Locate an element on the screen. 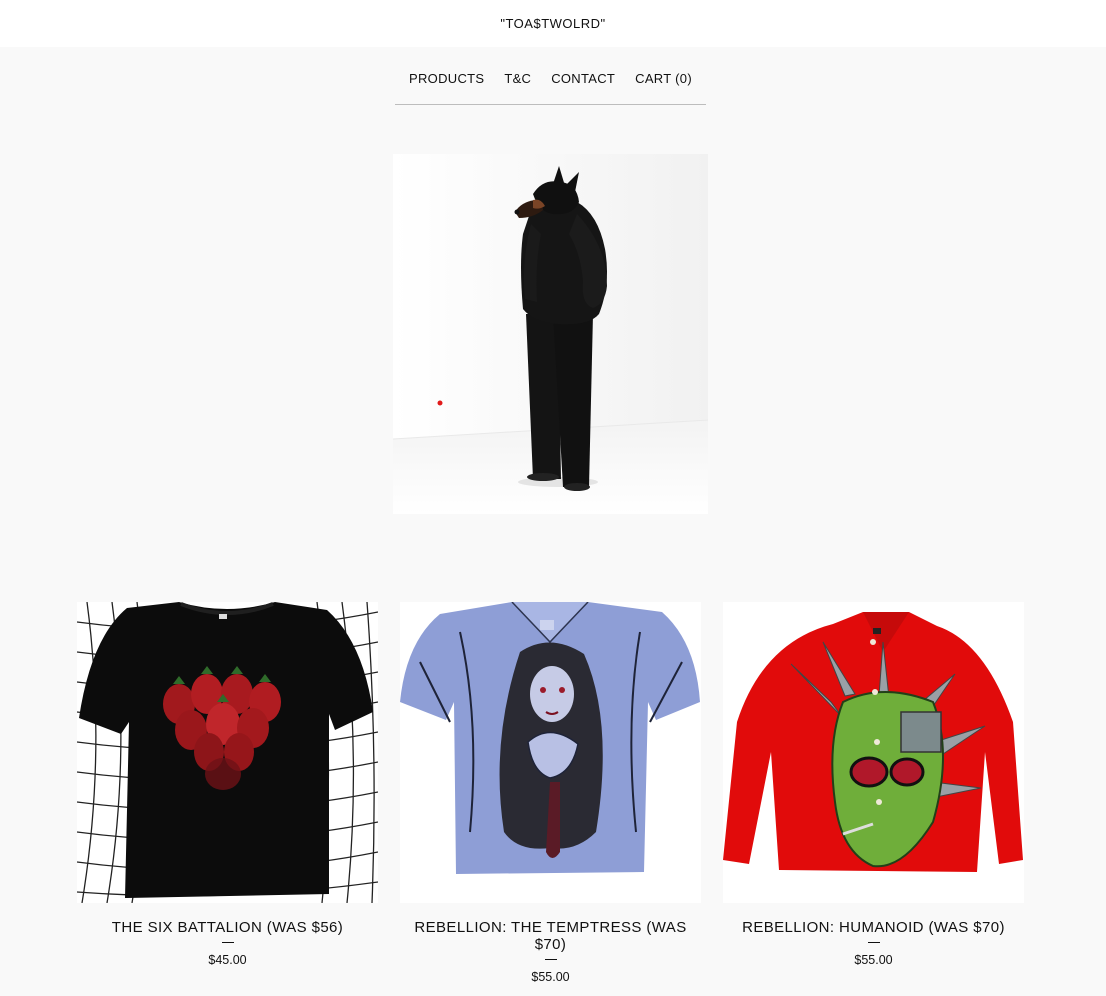  hero-image is located at coordinates (550, 334).